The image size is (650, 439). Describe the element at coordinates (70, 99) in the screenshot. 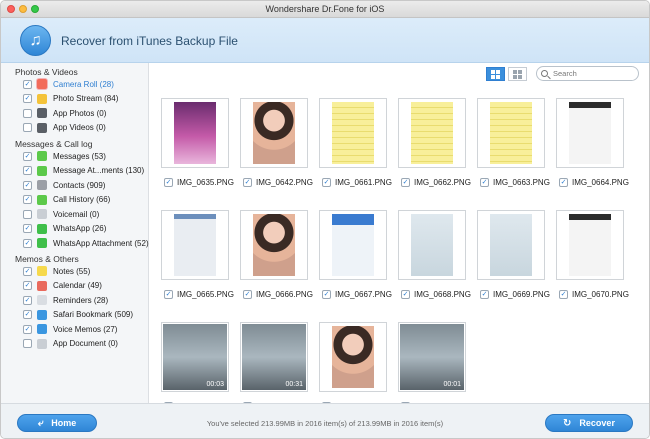

I see `sidebar-item: Photo Stream (84)` at that location.